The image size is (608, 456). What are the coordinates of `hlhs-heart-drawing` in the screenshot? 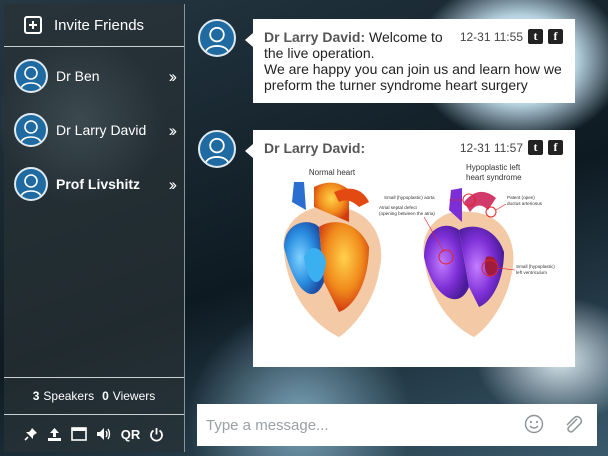 It's located at (468, 262).